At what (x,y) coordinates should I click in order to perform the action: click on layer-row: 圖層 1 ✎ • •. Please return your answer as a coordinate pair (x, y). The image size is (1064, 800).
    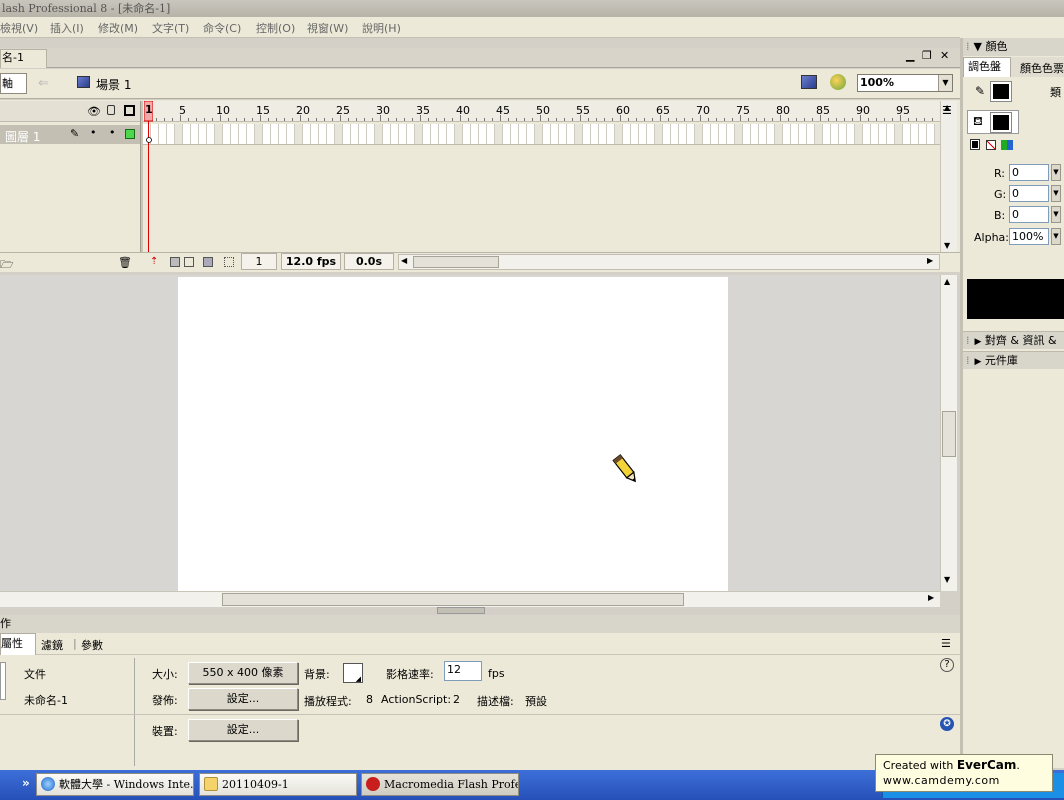
    Looking at the image, I should click on (70, 134).